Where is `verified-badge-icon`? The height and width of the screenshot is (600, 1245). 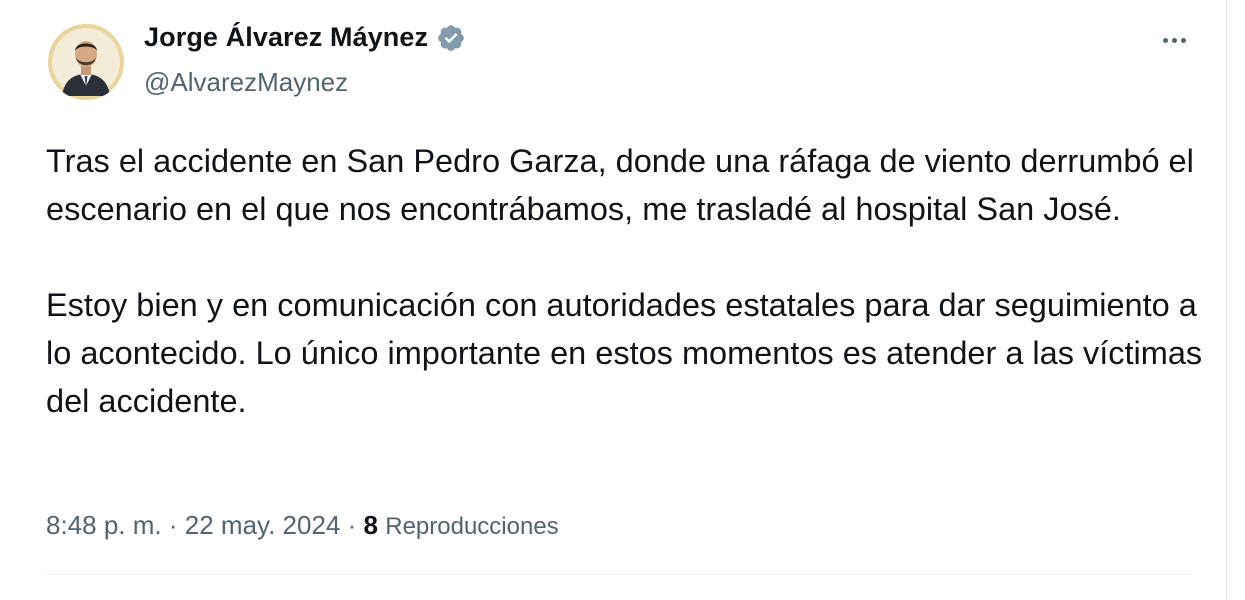
verified-badge-icon is located at coordinates (451, 37).